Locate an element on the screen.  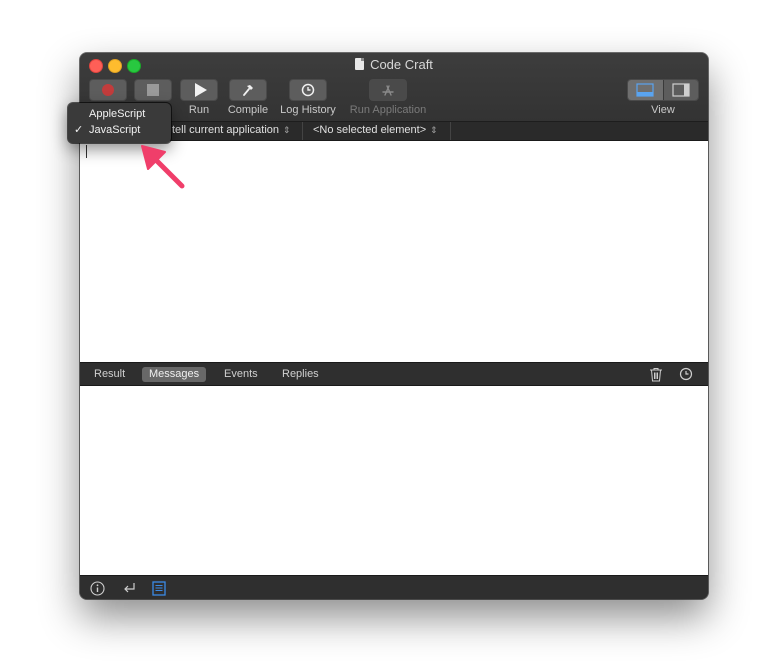
record-button is located at coordinates (108, 90).